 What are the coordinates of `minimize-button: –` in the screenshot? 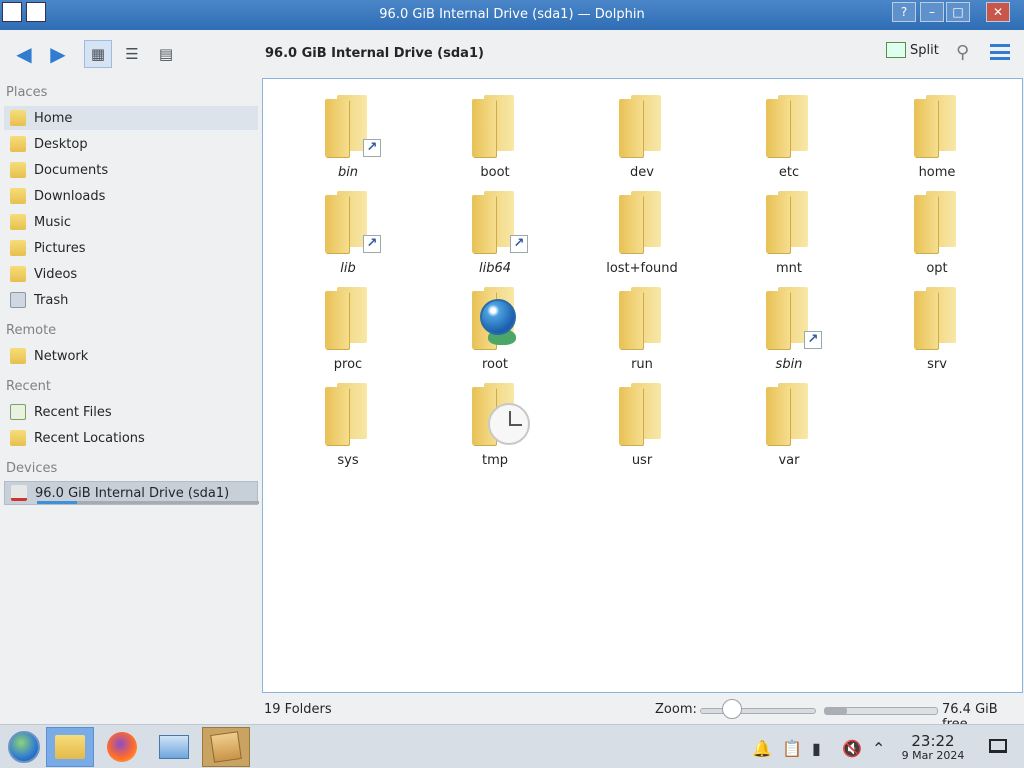 It's located at (932, 12).